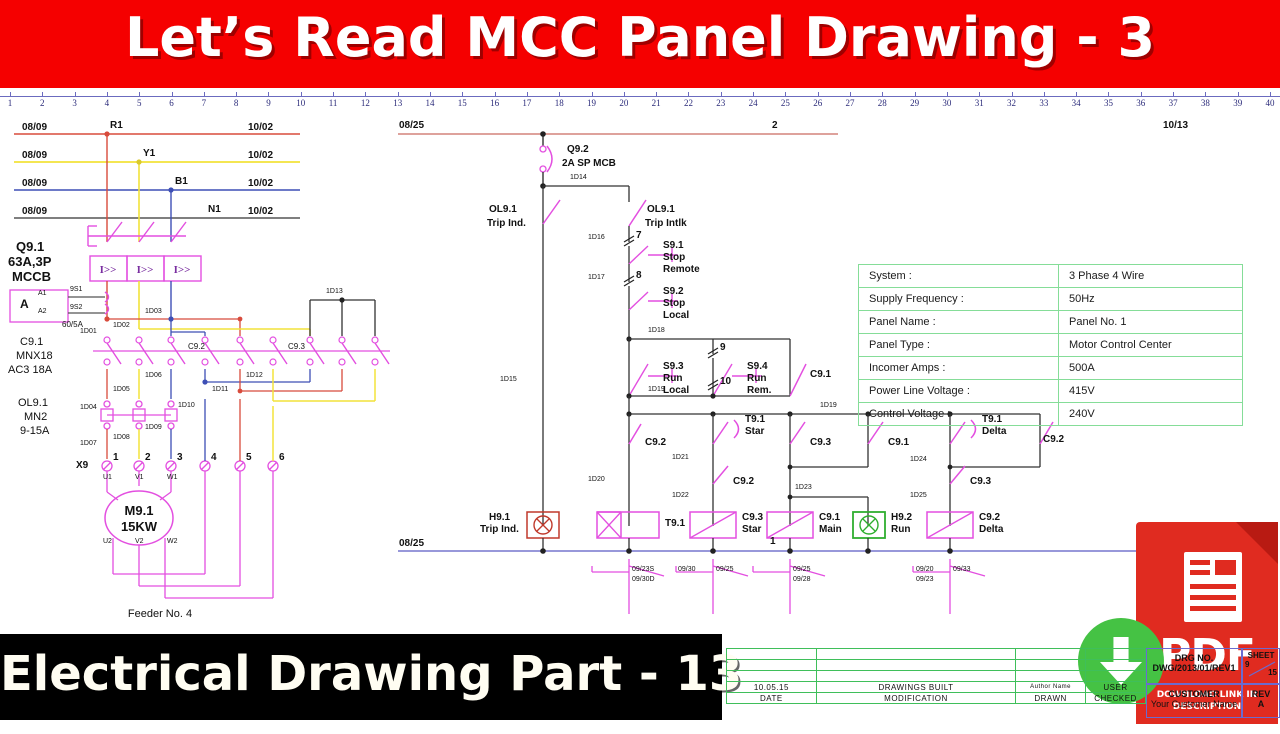  Describe the element at coordinates (1213, 587) in the screenshot. I see `pdf-page-lines-icon` at that location.